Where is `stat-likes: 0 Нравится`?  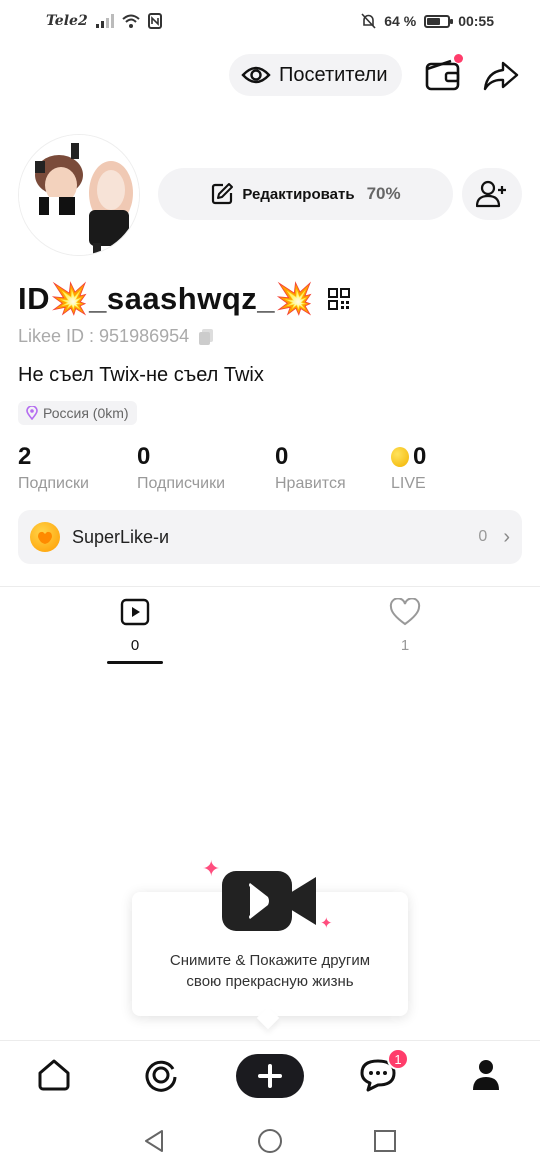 stat-likes: 0 Нравится is located at coordinates (310, 468).